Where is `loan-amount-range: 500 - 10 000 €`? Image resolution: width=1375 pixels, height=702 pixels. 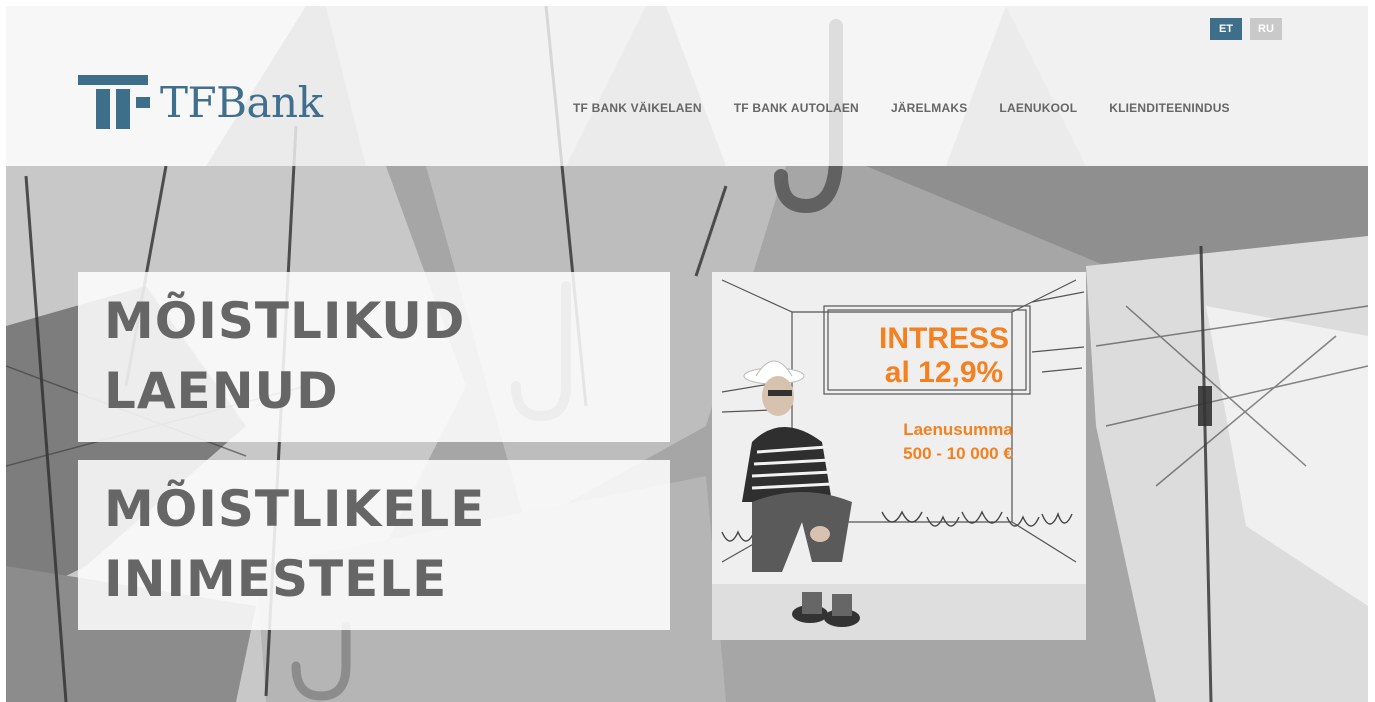 loan-amount-range: 500 - 10 000 € is located at coordinates (958, 453).